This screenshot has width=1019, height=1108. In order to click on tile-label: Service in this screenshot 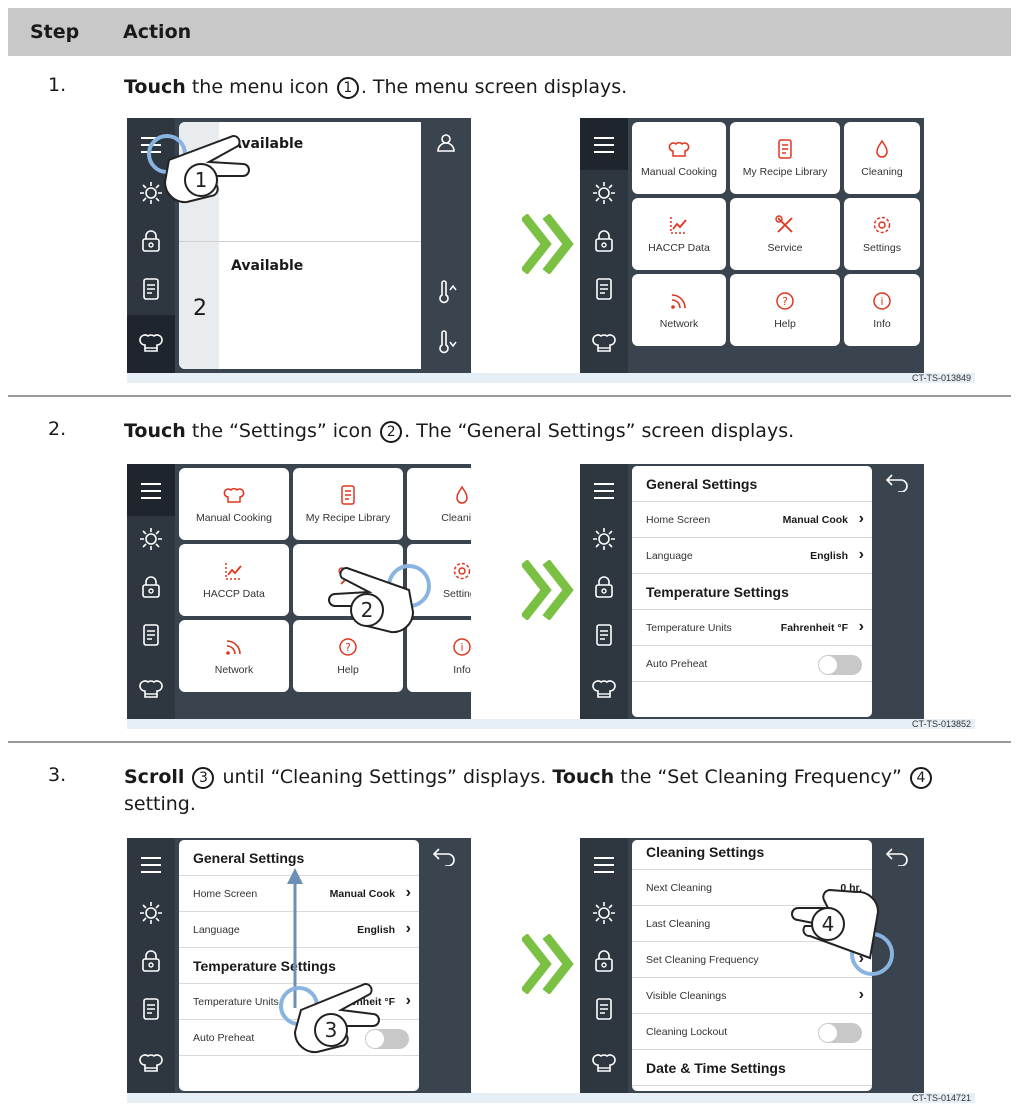, I will do `click(785, 248)`.